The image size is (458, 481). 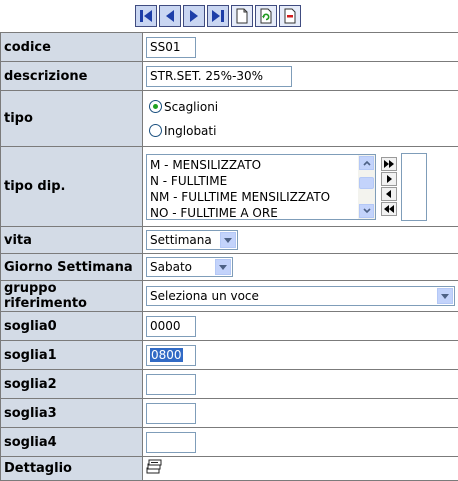 What do you see at coordinates (72, 326) in the screenshot?
I see `soglia0-label: soglia0` at bounding box center [72, 326].